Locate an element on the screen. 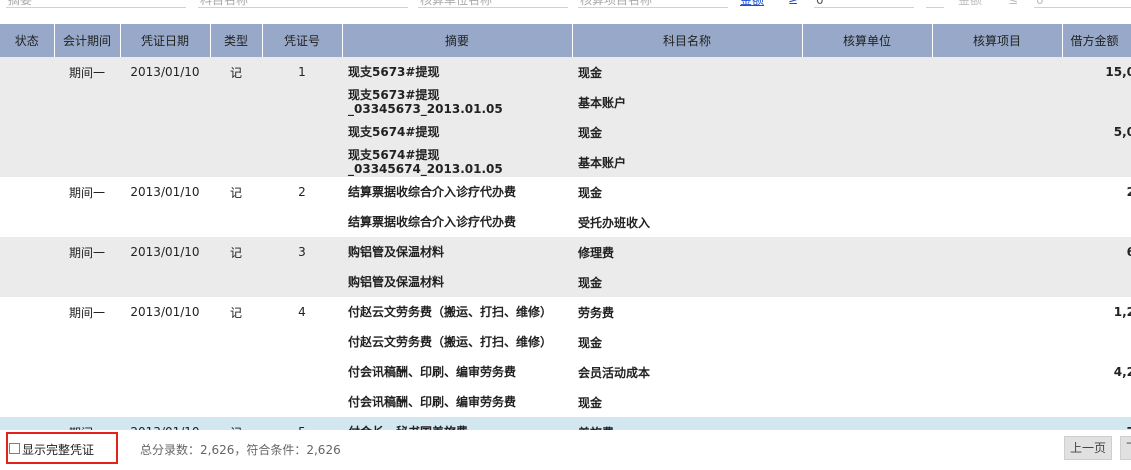  amount-op-ge: ≥ is located at coordinates (793, 4).